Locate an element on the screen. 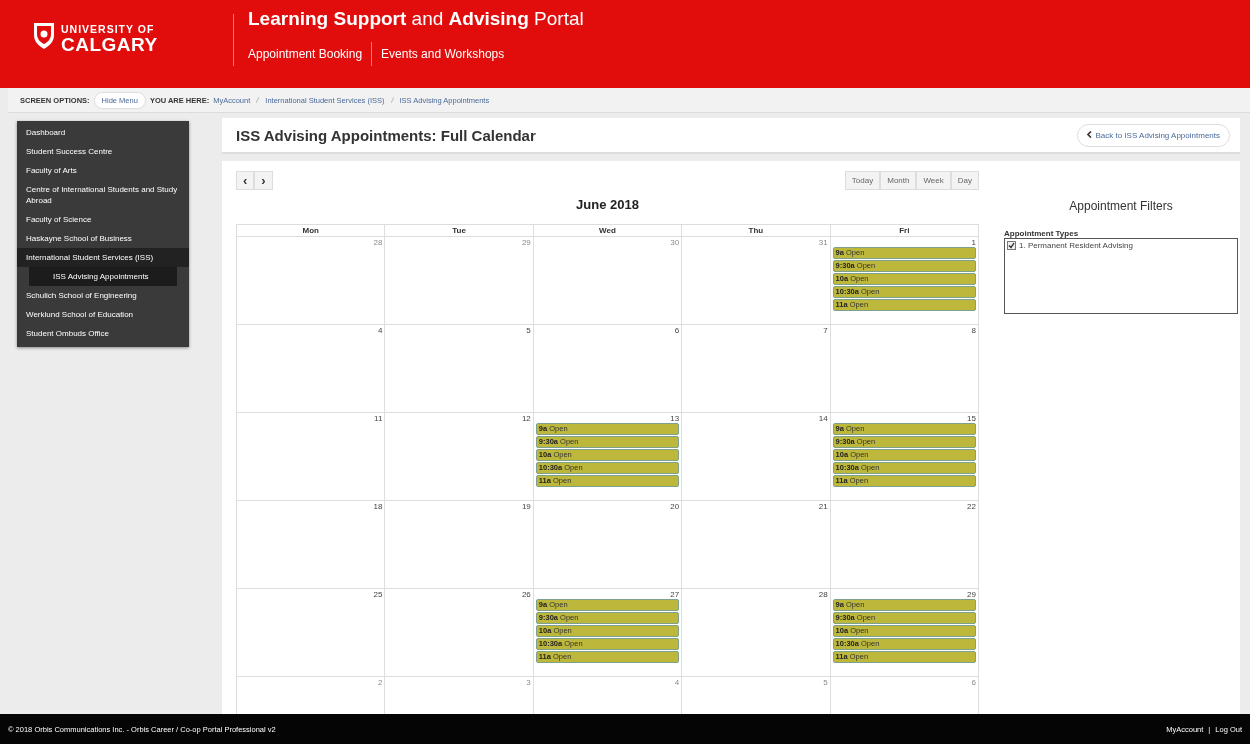 Image resolution: width=1250 pixels, height=744 pixels. previous-button: ‹ is located at coordinates (245, 180).